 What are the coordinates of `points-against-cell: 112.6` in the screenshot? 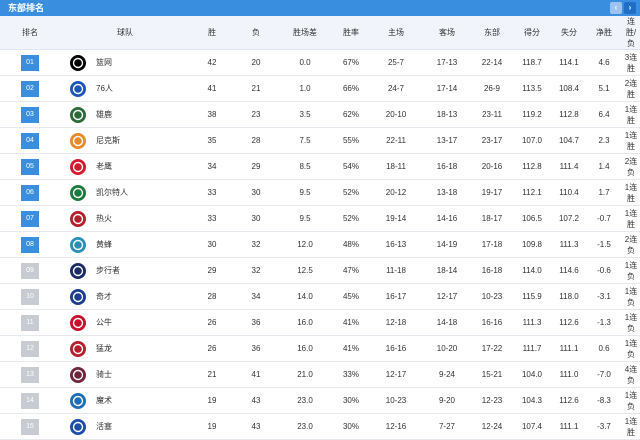 It's located at (569, 322).